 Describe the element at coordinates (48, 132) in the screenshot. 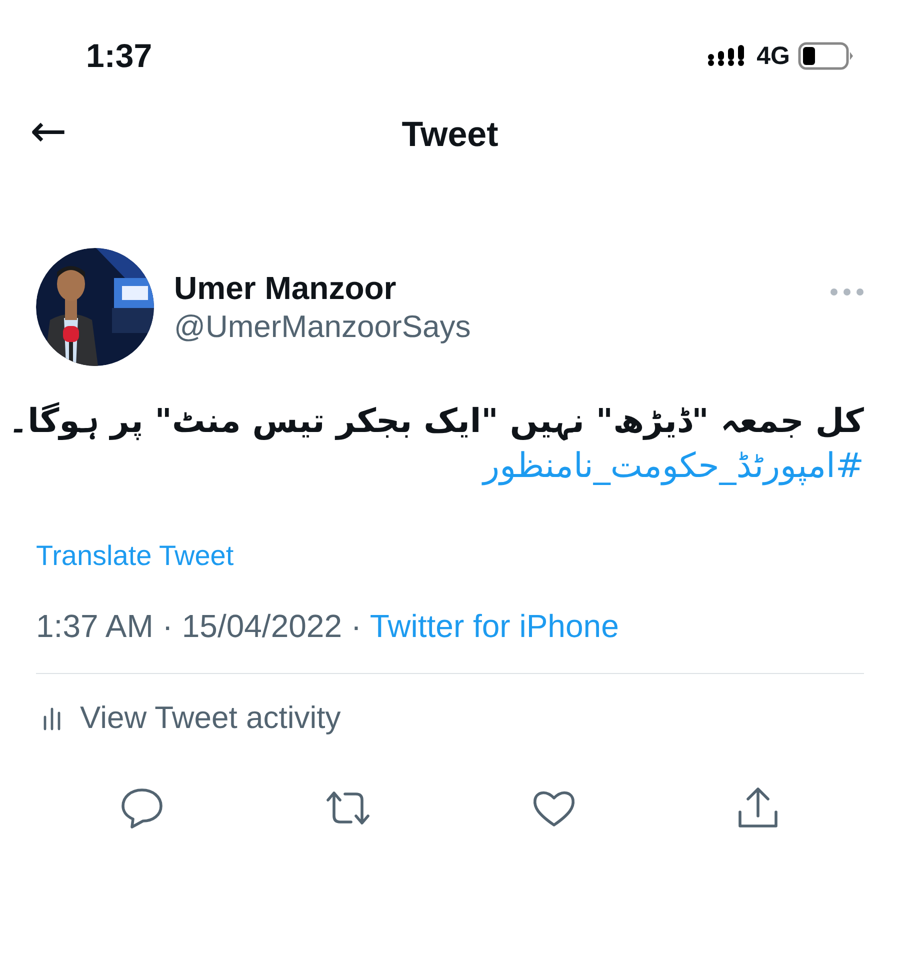

I see `back-button: ←` at that location.